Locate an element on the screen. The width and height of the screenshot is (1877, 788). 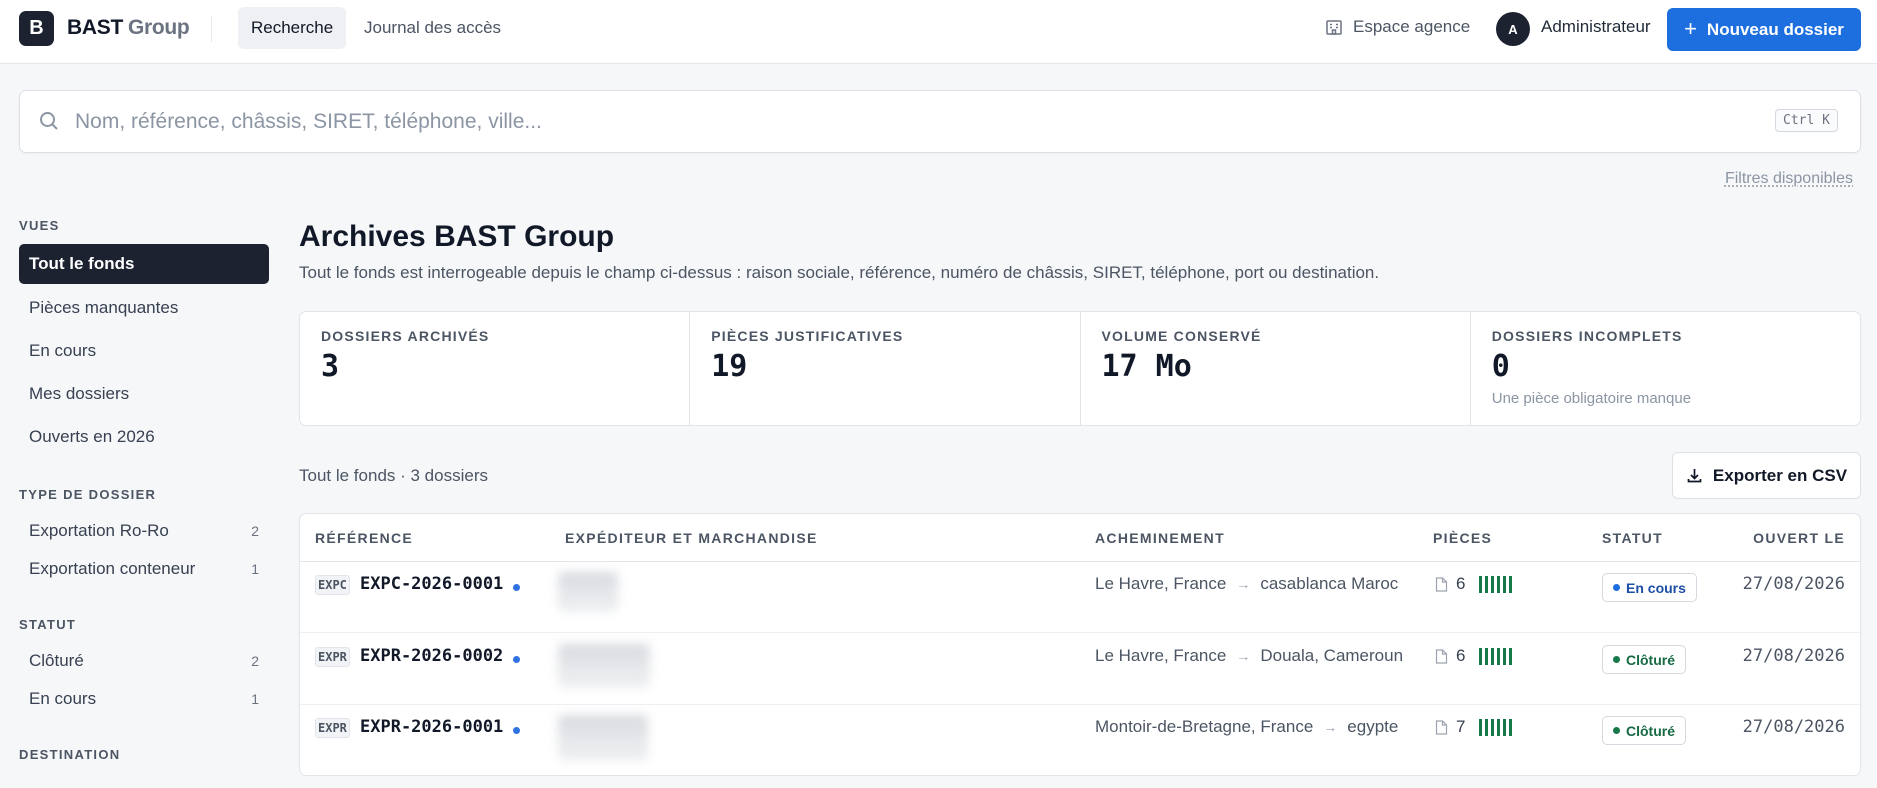
logo: B is located at coordinates (36, 28).